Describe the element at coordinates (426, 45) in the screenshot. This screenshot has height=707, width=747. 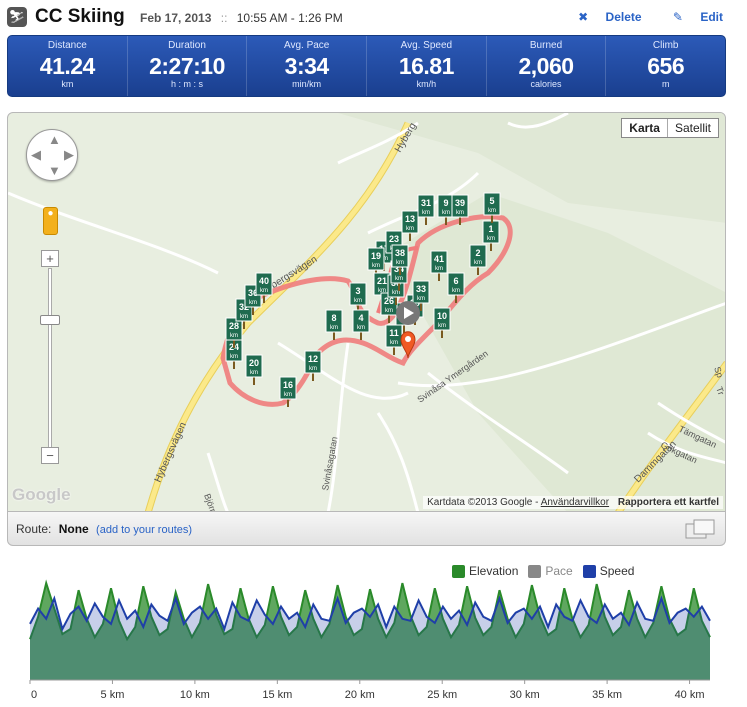
I see `stat-label: Avg. Speed` at that location.